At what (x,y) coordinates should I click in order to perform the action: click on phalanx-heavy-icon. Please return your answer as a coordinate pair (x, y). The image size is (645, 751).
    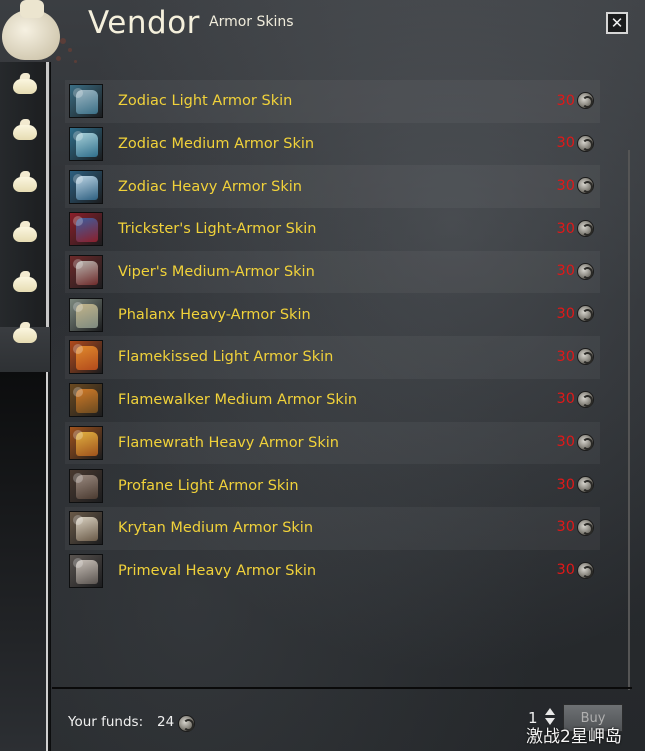
    Looking at the image, I should click on (86, 314).